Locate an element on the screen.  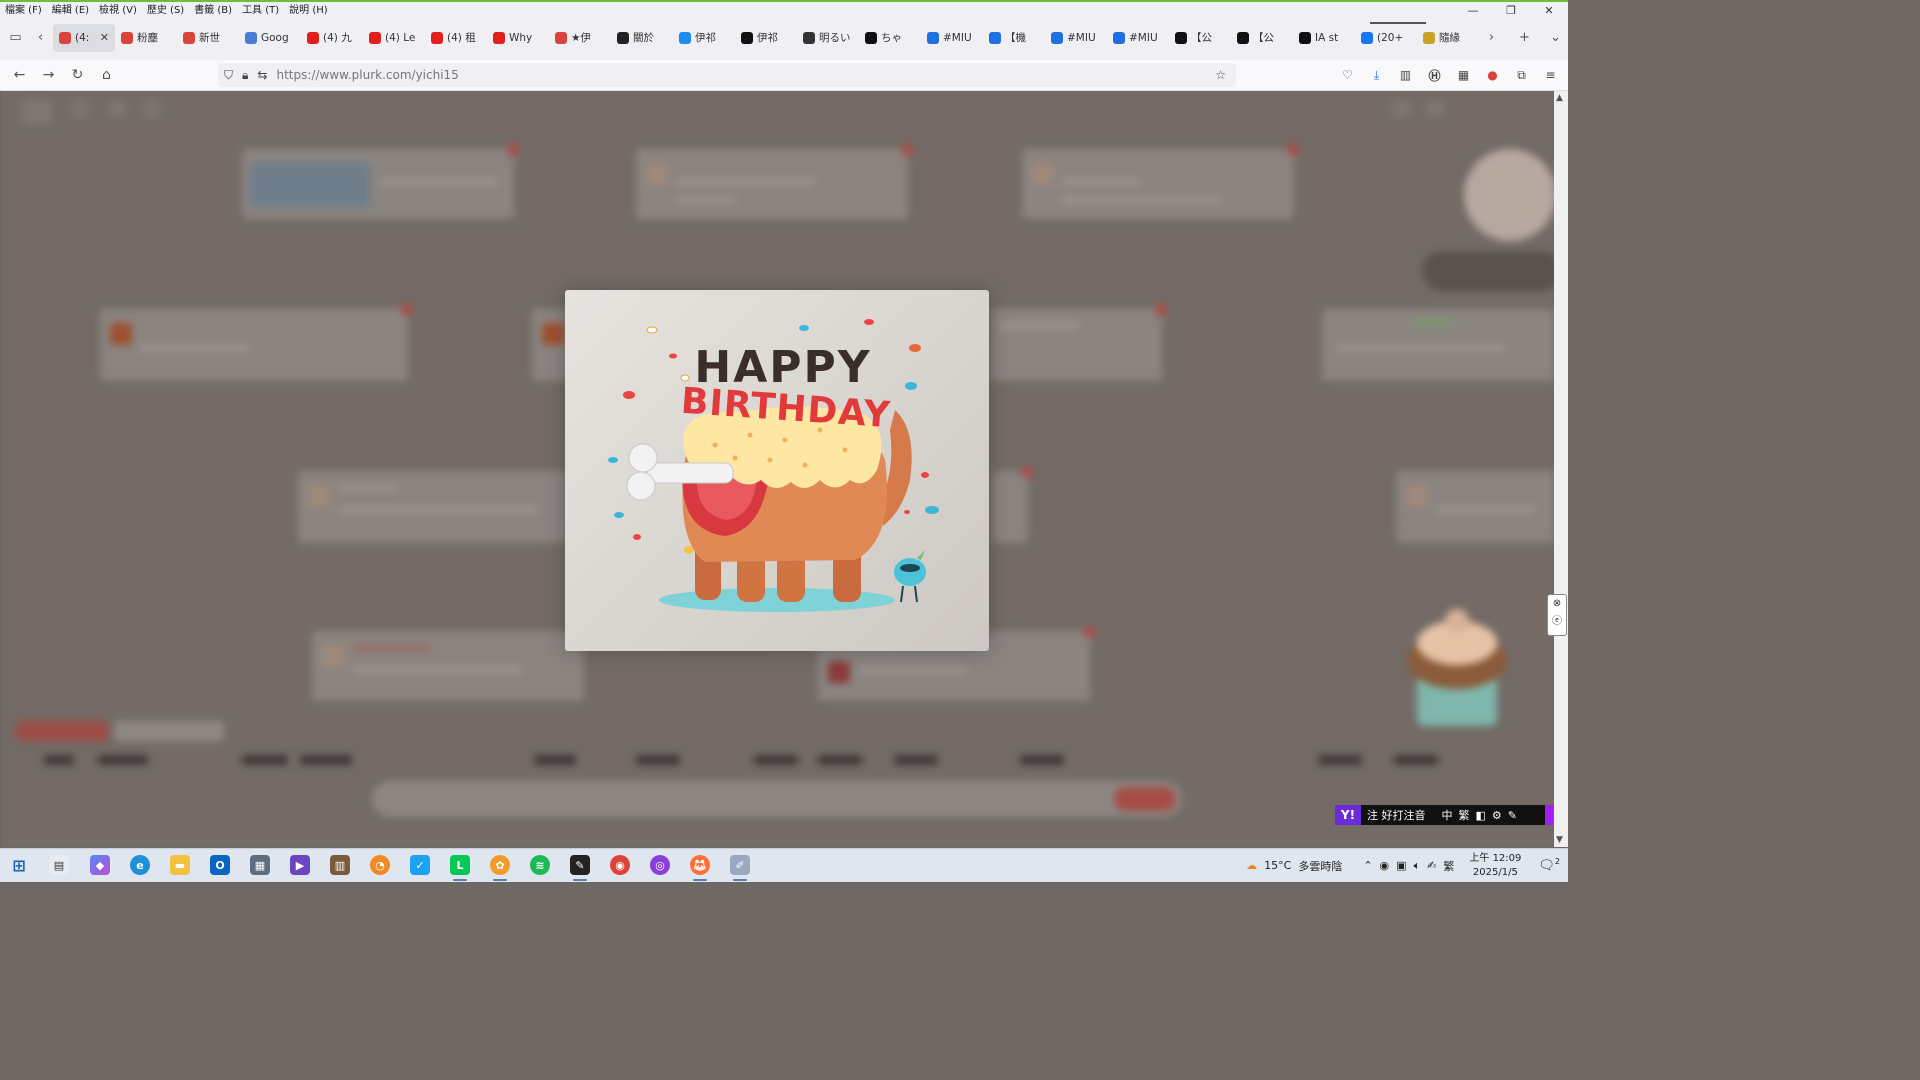
tab-item: Why is located at coordinates (518, 38).